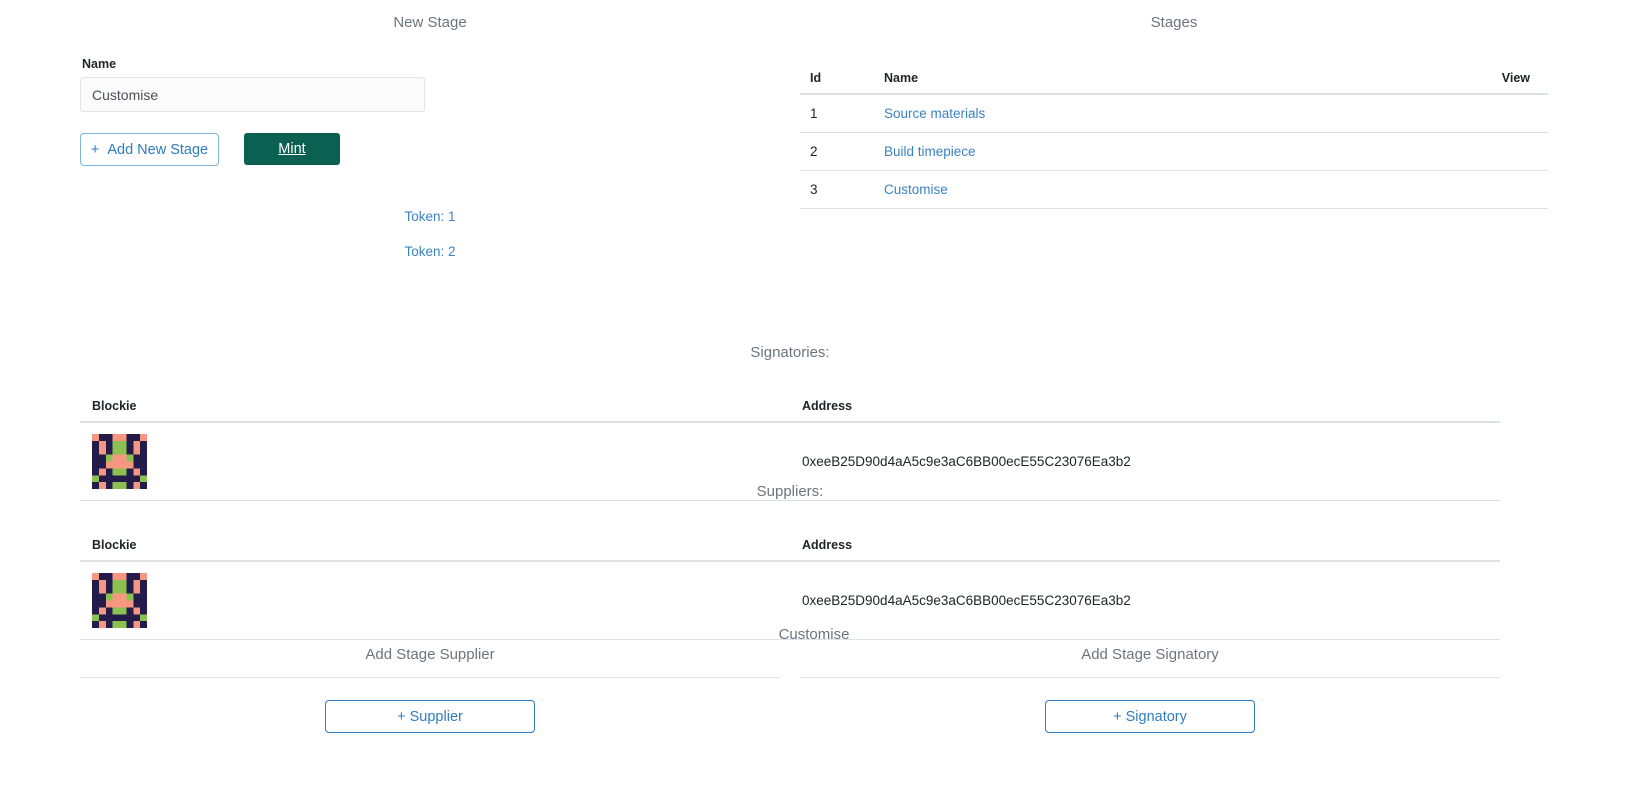  What do you see at coordinates (292, 149) in the screenshot?
I see `mint-button: Mint` at bounding box center [292, 149].